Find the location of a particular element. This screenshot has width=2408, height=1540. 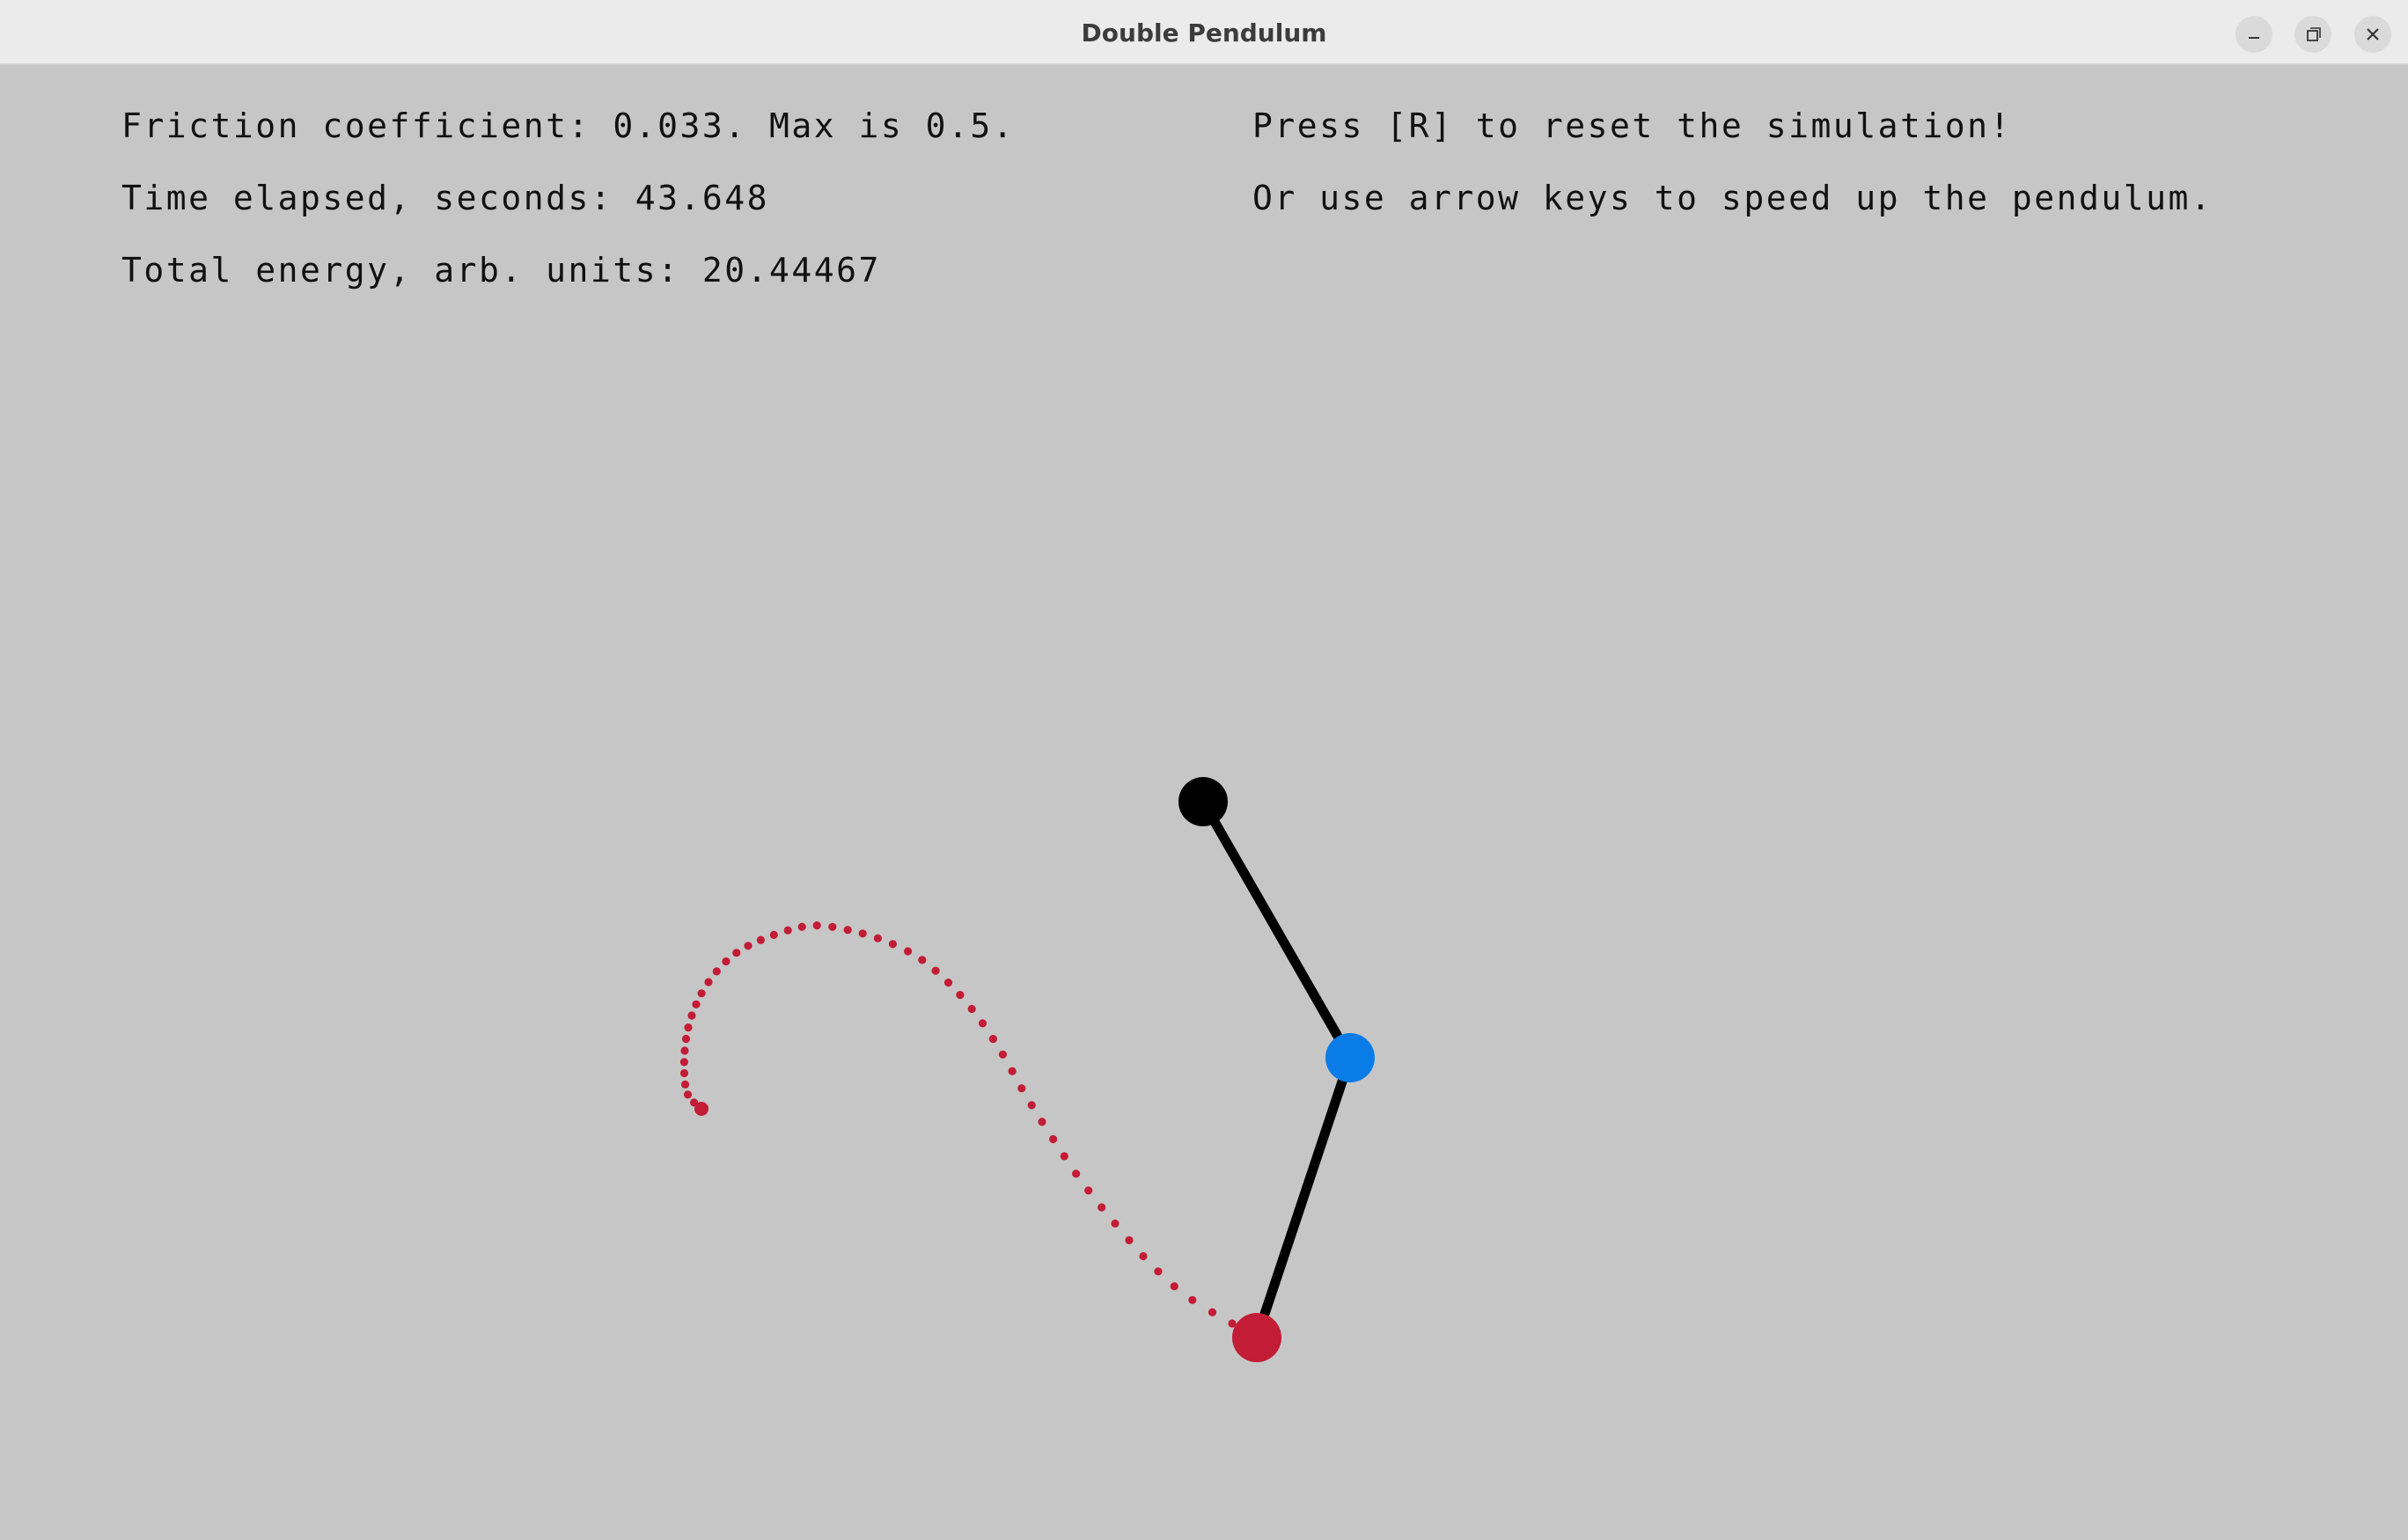

restore-button is located at coordinates (2312, 35).